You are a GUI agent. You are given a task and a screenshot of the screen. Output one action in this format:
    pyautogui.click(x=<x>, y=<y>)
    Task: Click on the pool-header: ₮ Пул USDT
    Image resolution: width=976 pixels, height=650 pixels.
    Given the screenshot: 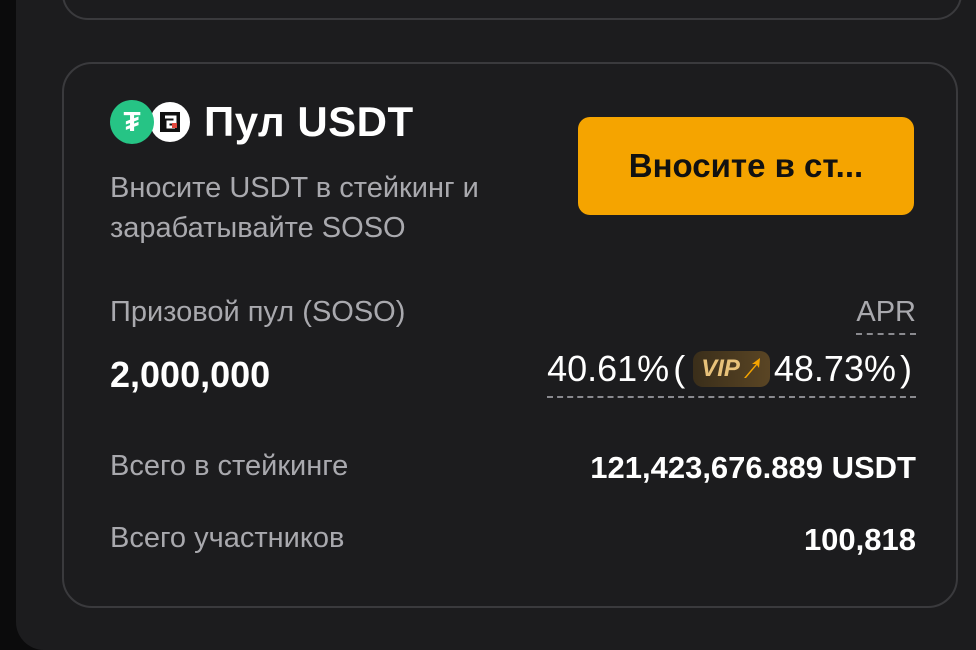 What is the action you would take?
    pyautogui.click(x=262, y=122)
    